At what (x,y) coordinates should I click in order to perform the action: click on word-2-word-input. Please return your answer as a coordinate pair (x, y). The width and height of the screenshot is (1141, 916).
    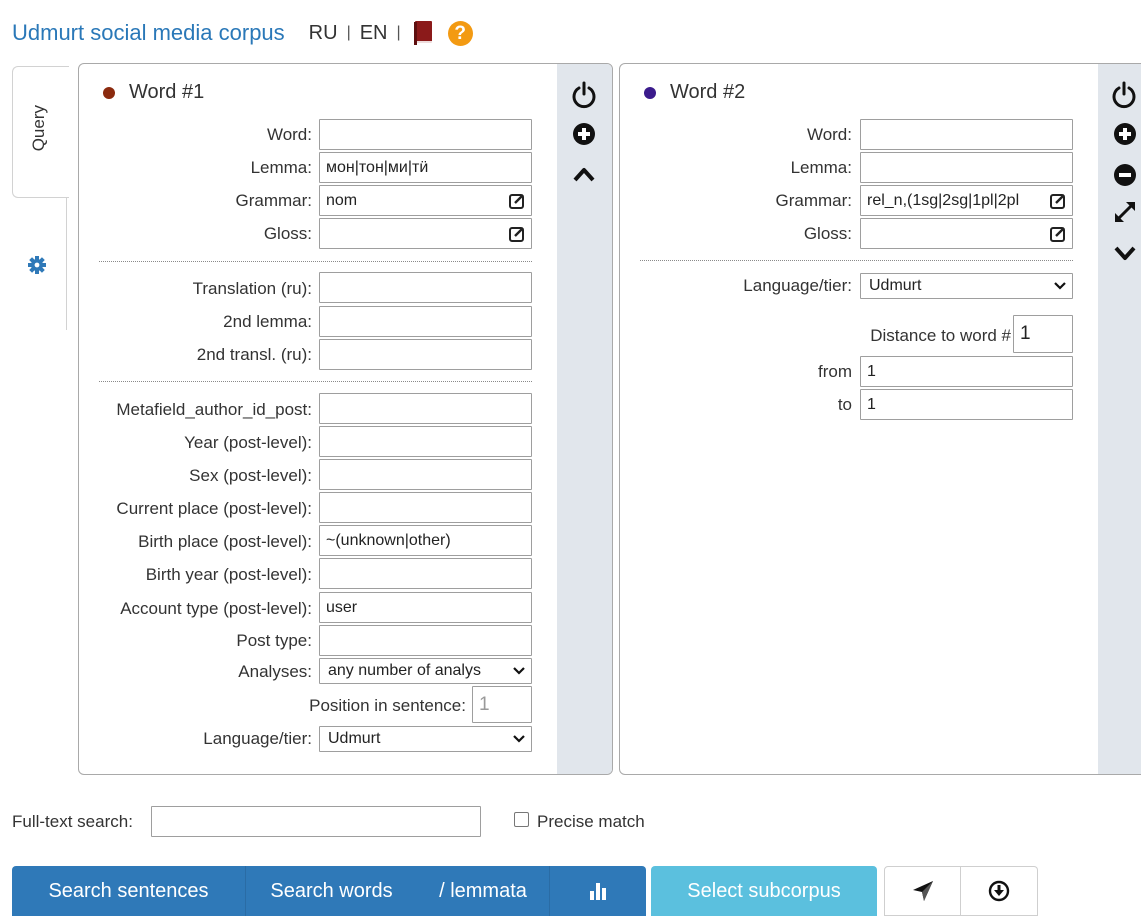
    Looking at the image, I should click on (966, 134).